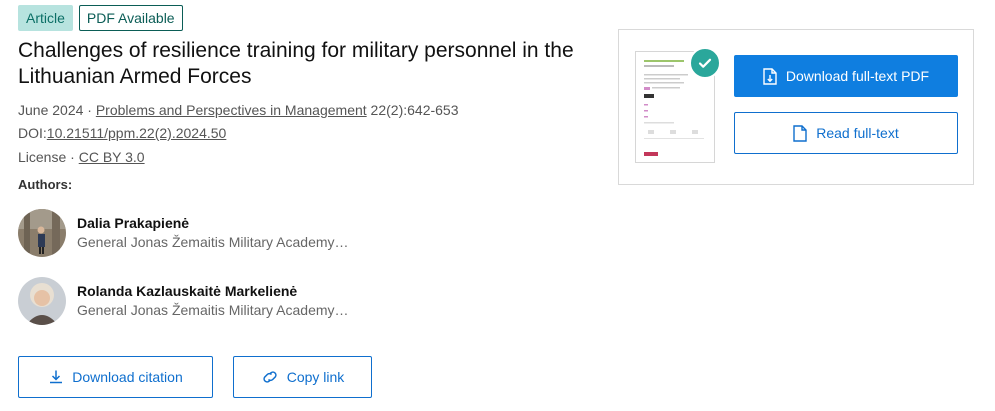 The height and width of the screenshot is (411, 995). Describe the element at coordinates (800, 133) in the screenshot. I see `file-icon` at that location.